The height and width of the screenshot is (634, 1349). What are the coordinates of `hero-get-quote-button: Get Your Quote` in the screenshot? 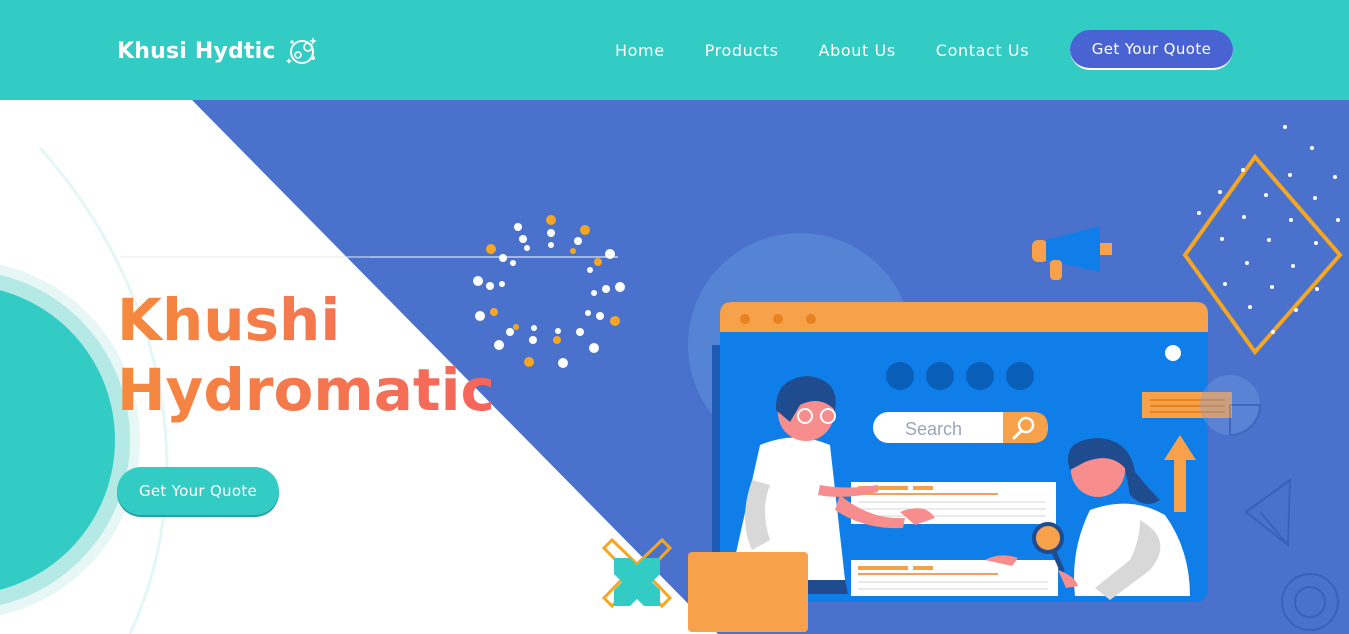 It's located at (198, 491).